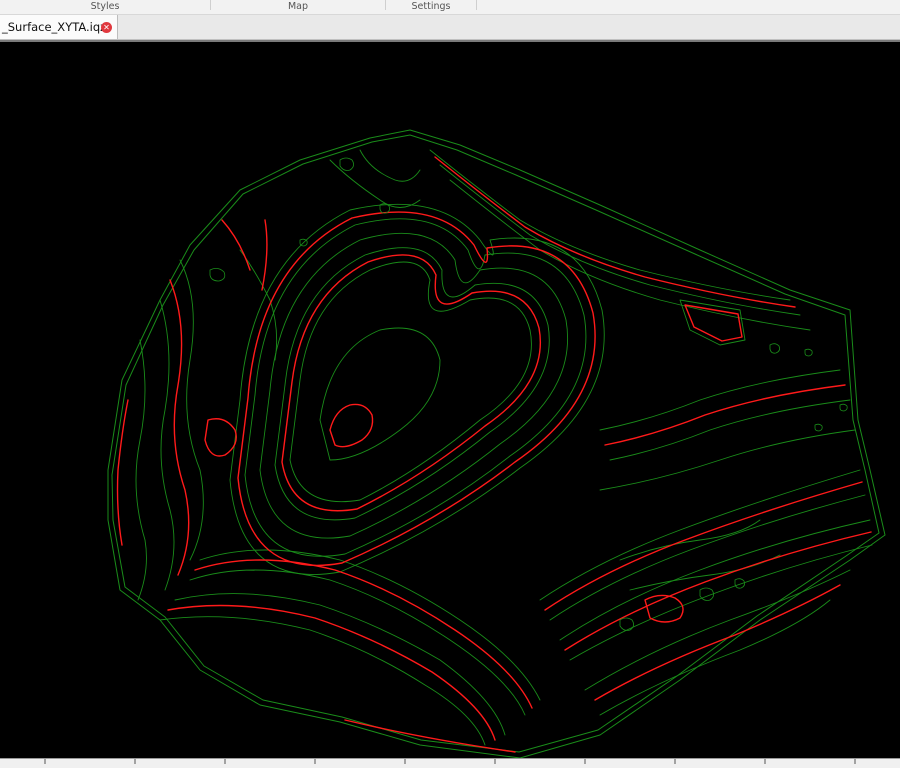 Image resolution: width=900 pixels, height=768 pixels. I want to click on ribbon-group-map: Map, so click(298, 7).